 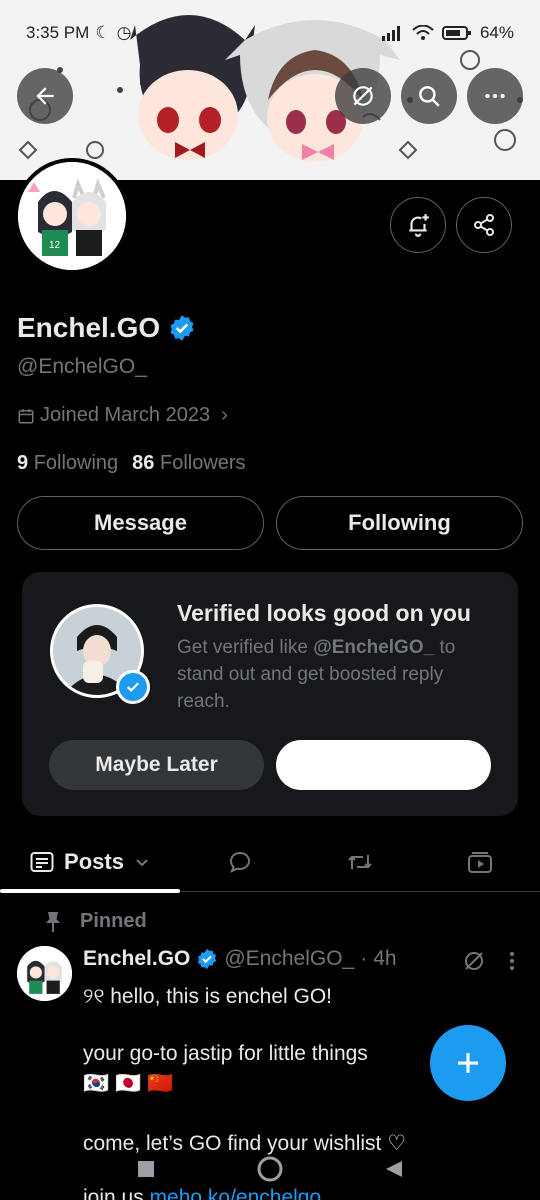 What do you see at coordinates (55, 245) in the screenshot?
I see `svg-text: 12` at bounding box center [55, 245].